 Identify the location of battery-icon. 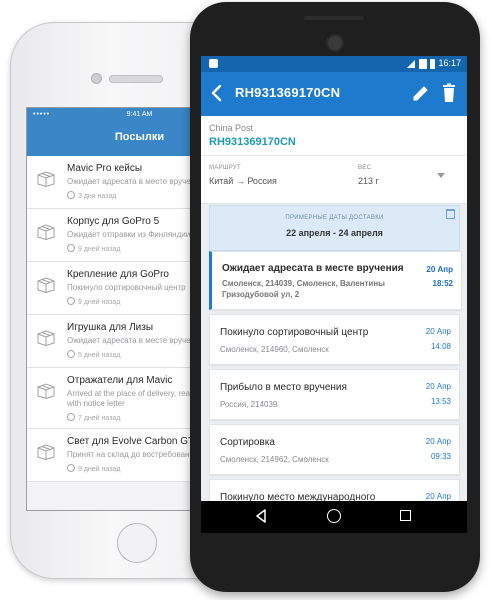
(432, 64).